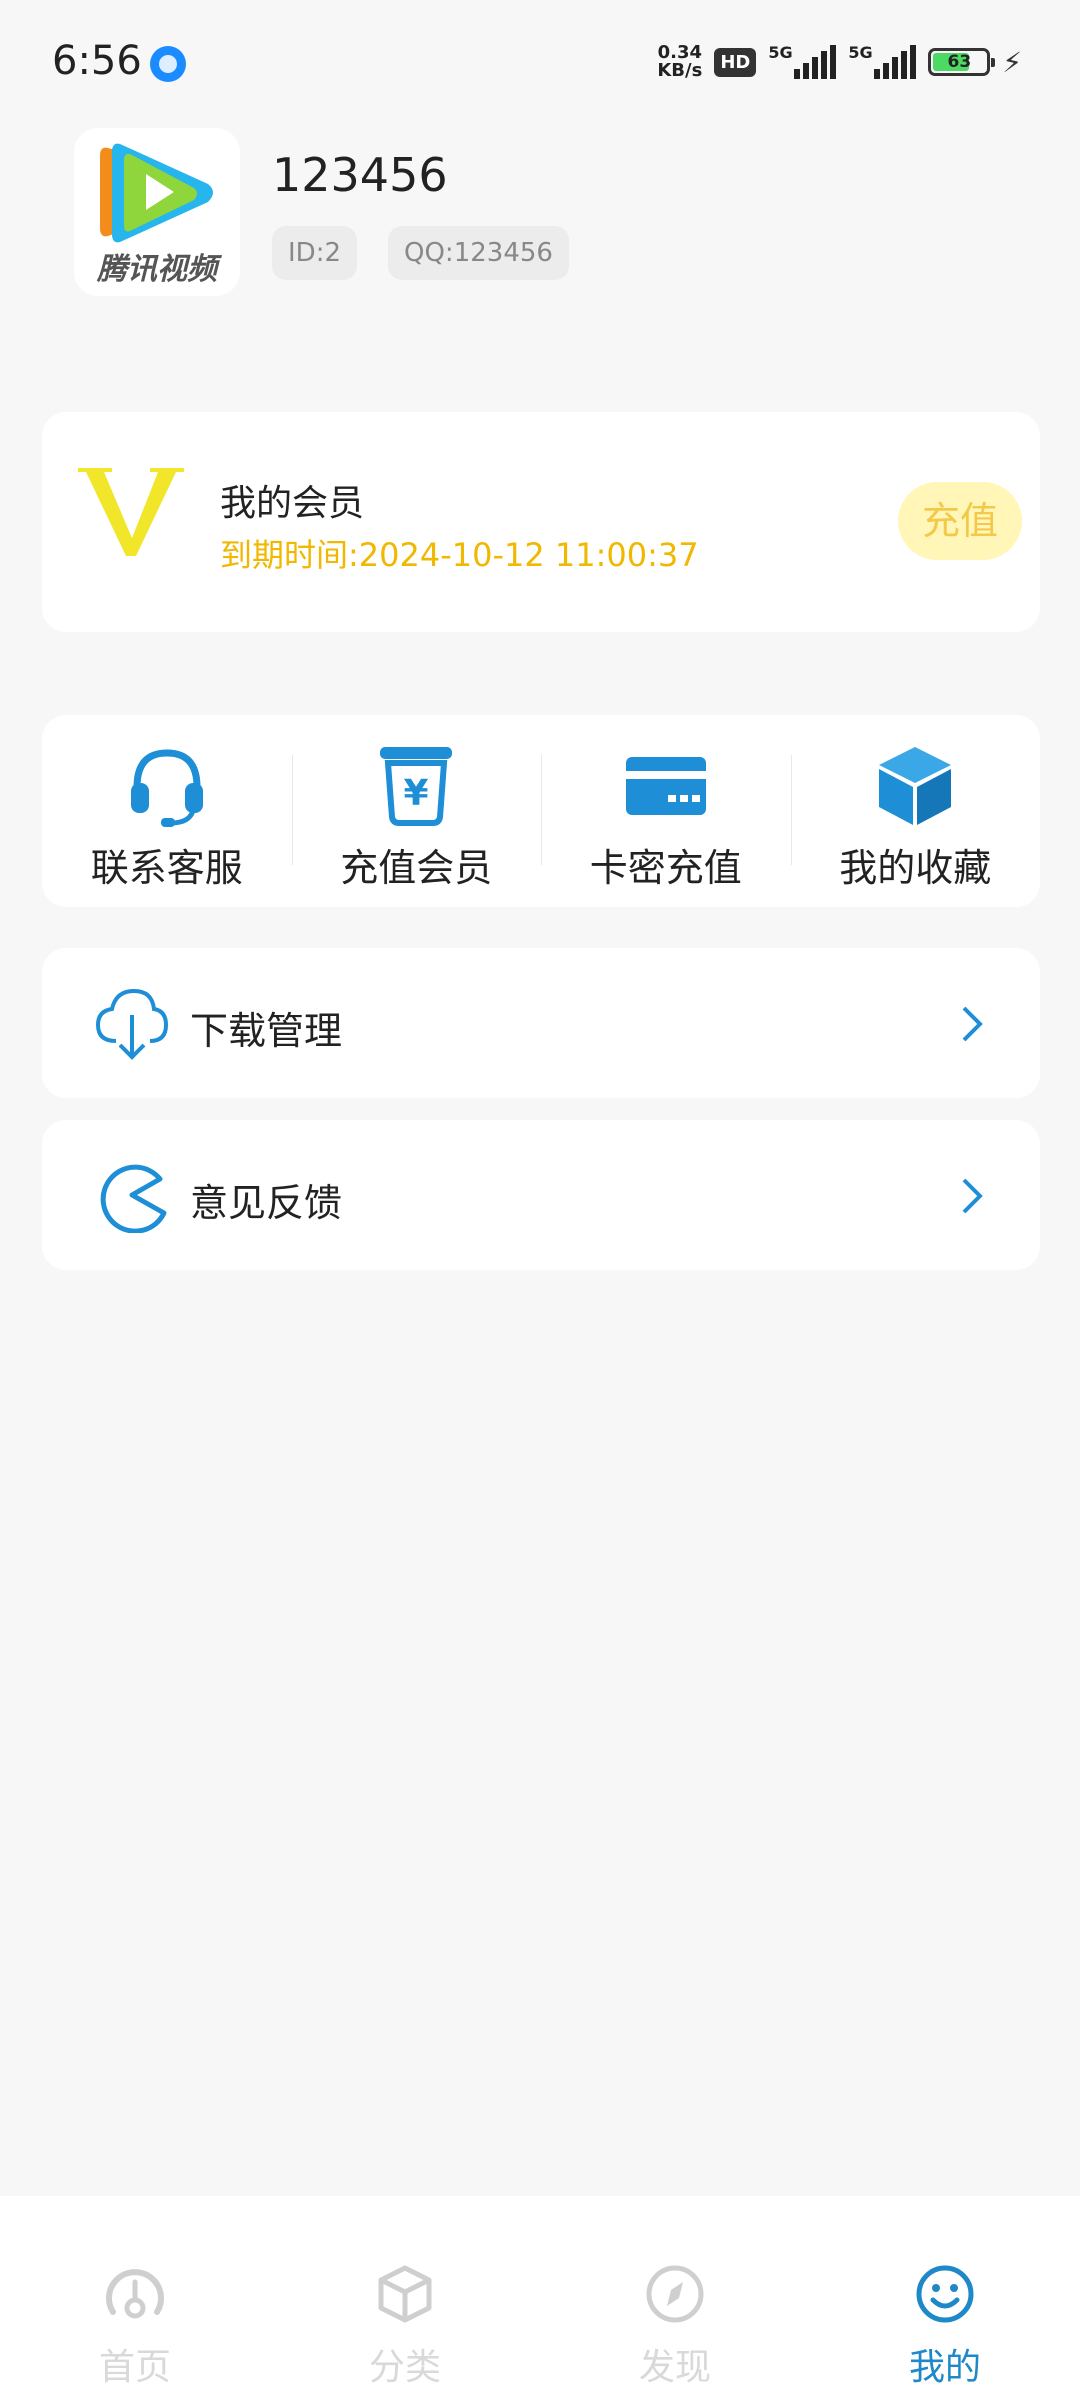 This screenshot has height=2400, width=1080. What do you see at coordinates (541, 1023) in the screenshot?
I see `download-manager-row: 下载管理` at bounding box center [541, 1023].